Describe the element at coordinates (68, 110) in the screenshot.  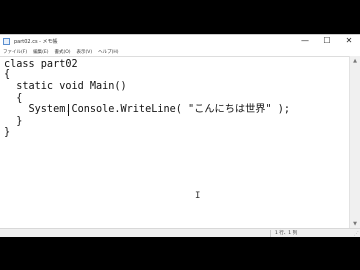
I see `text-caret` at that location.